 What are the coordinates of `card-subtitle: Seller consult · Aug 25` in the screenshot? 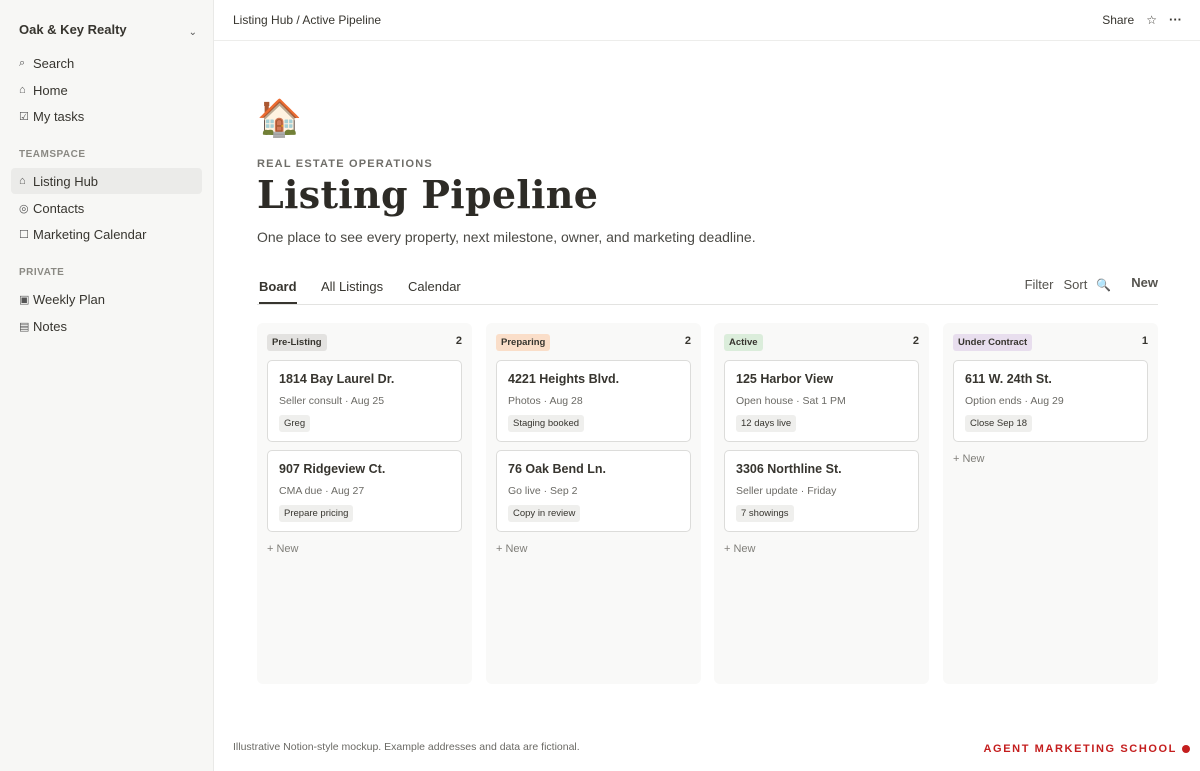 It's located at (332, 401).